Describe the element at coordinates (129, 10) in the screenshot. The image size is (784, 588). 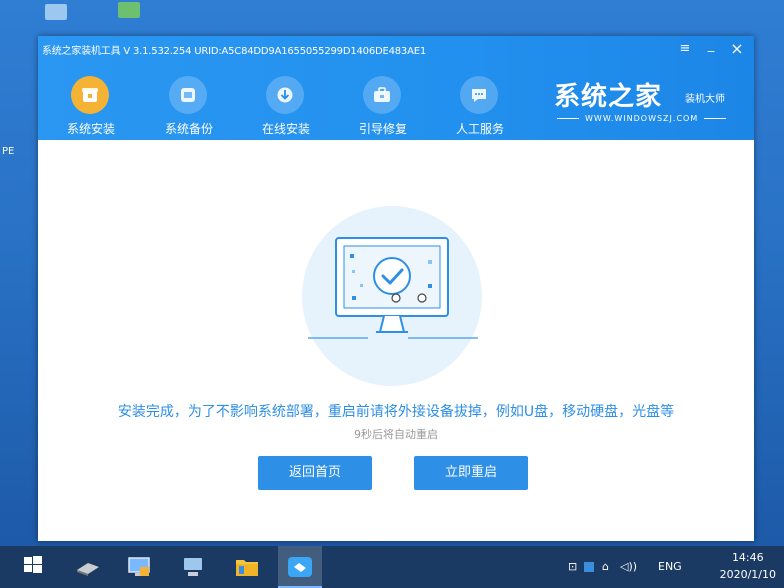
I see `desktop-app-icon` at that location.